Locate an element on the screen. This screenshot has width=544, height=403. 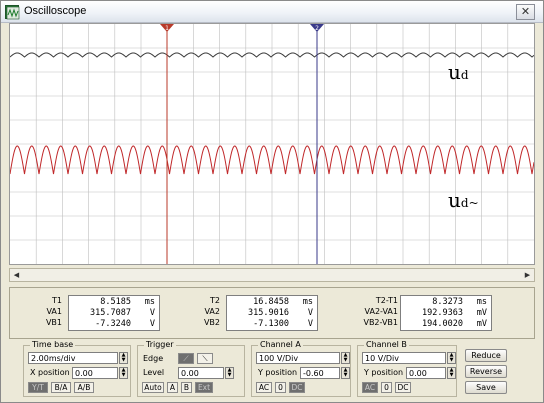
diff-time-unit: ms is located at coordinates (481, 302).